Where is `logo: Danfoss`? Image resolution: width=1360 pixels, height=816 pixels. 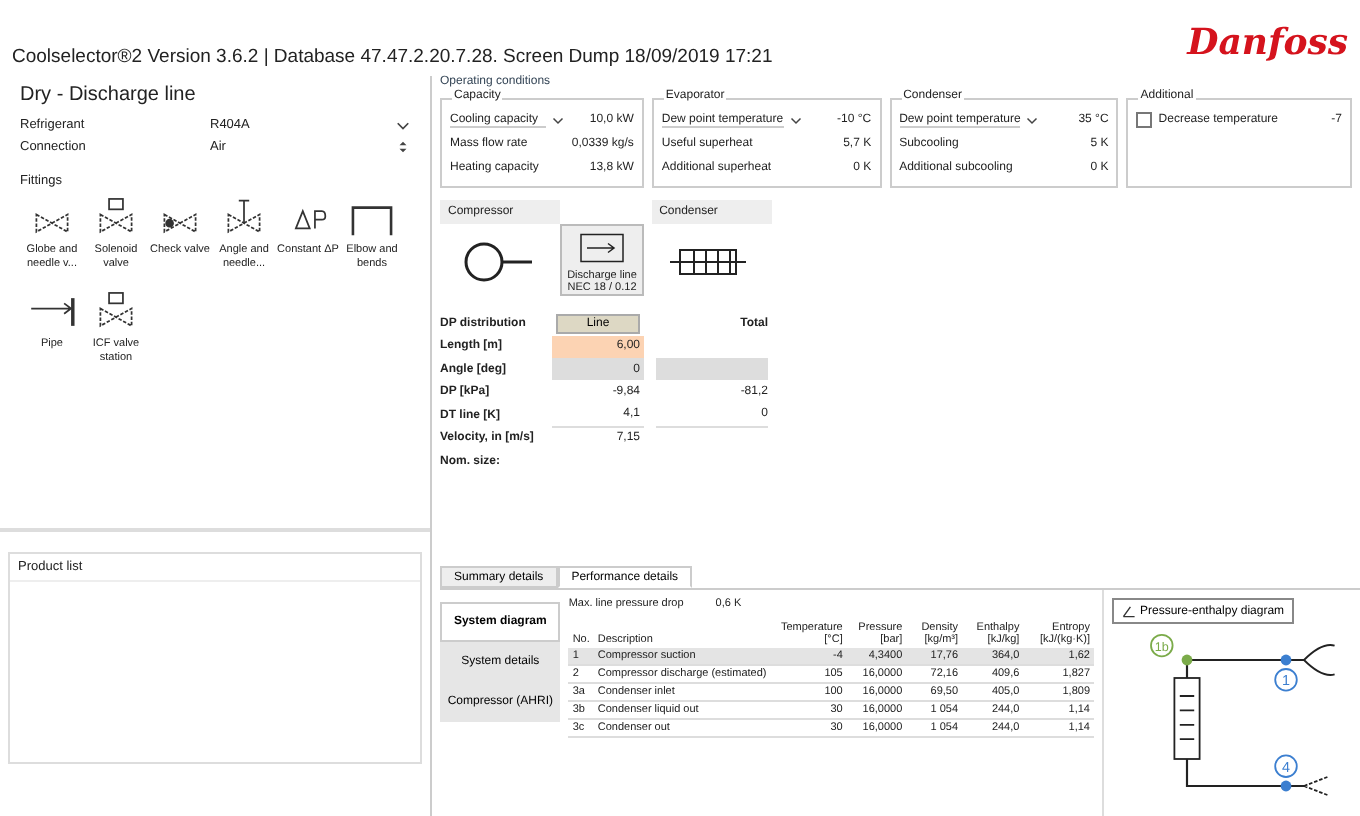
logo: Danfoss is located at coordinates (1267, 42).